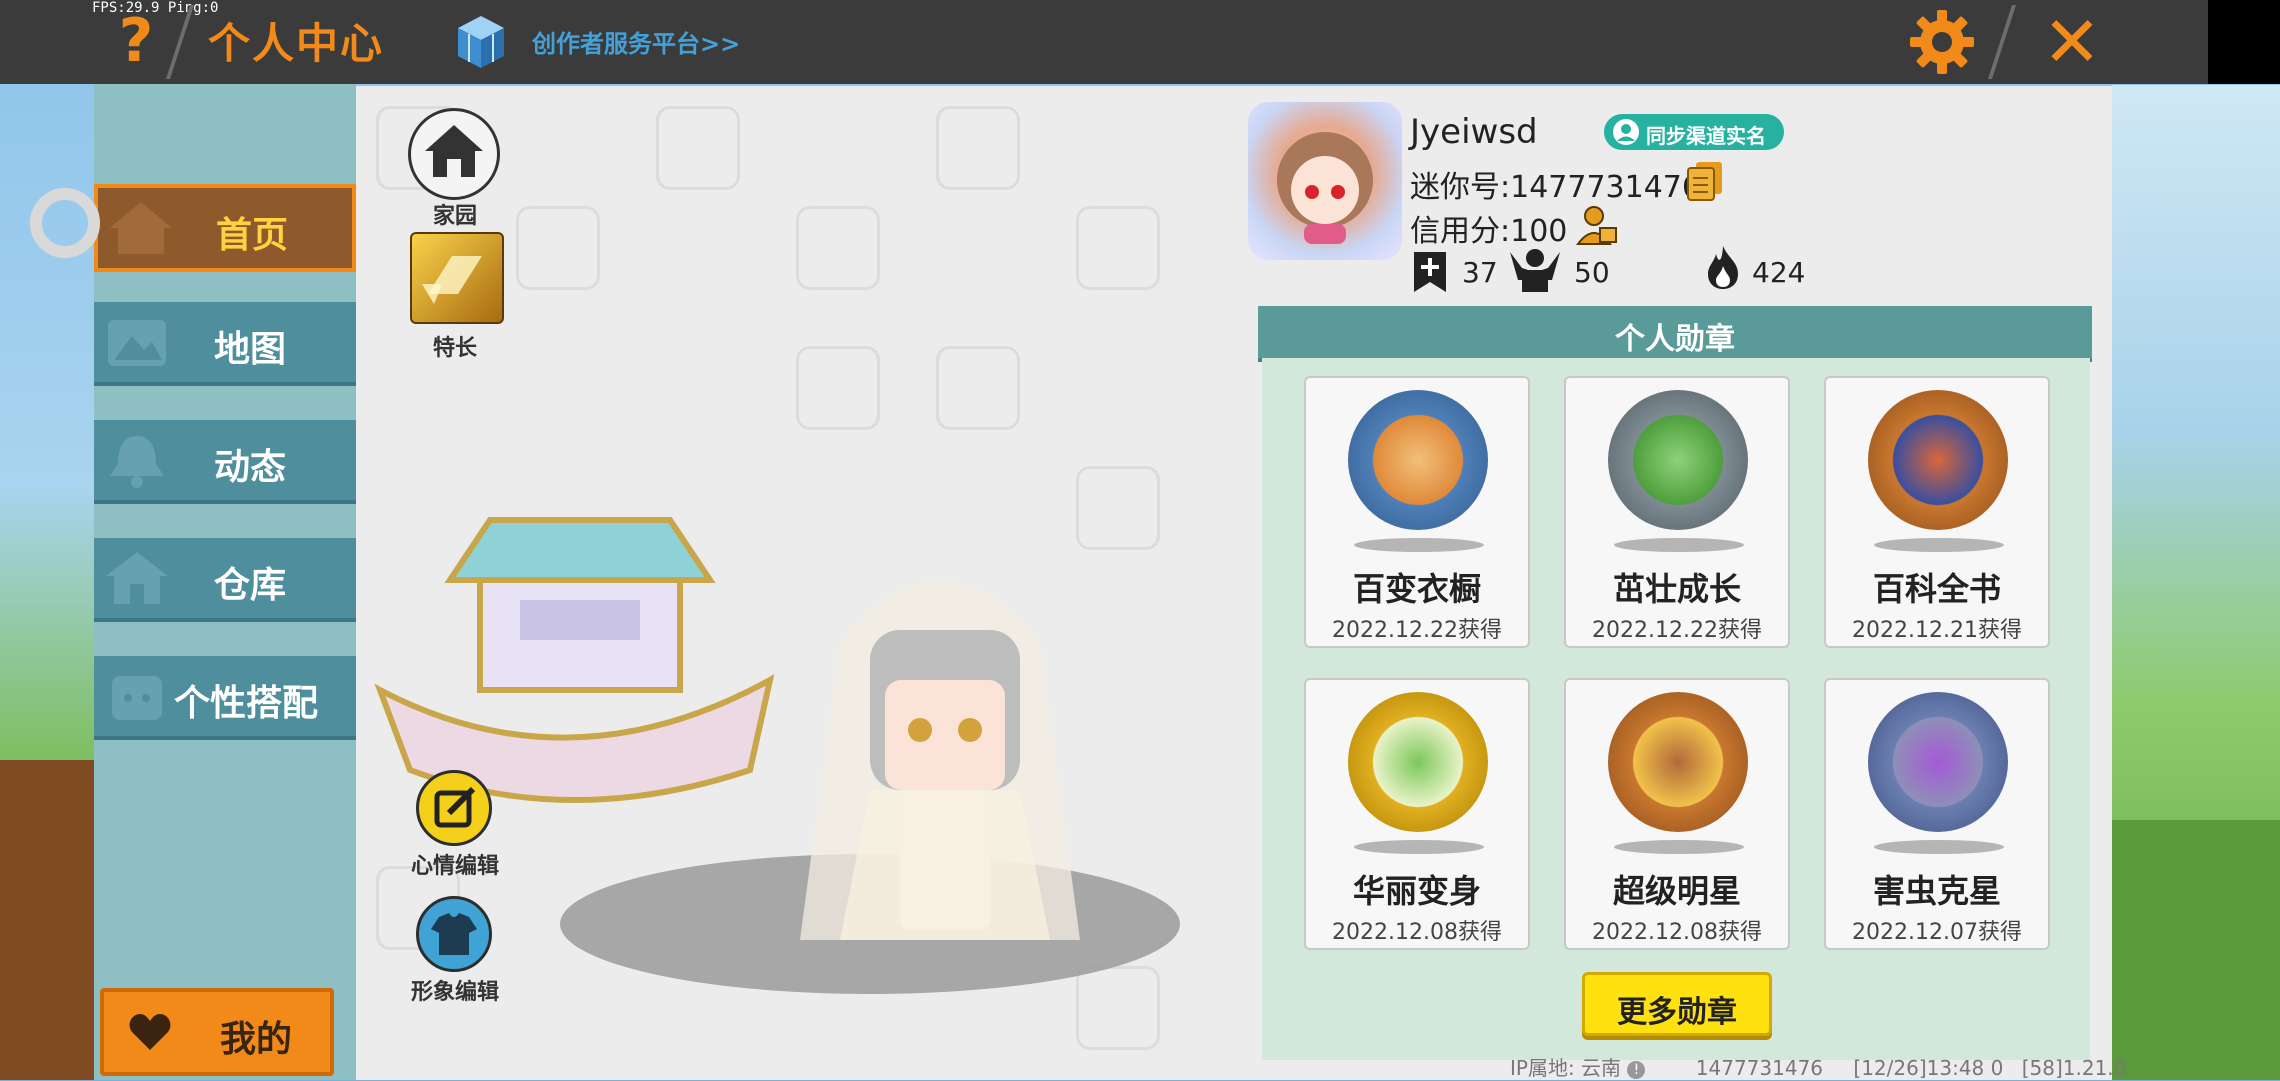  Describe the element at coordinates (454, 866) in the screenshot. I see `mood-edit-label: 心情编辑` at that location.